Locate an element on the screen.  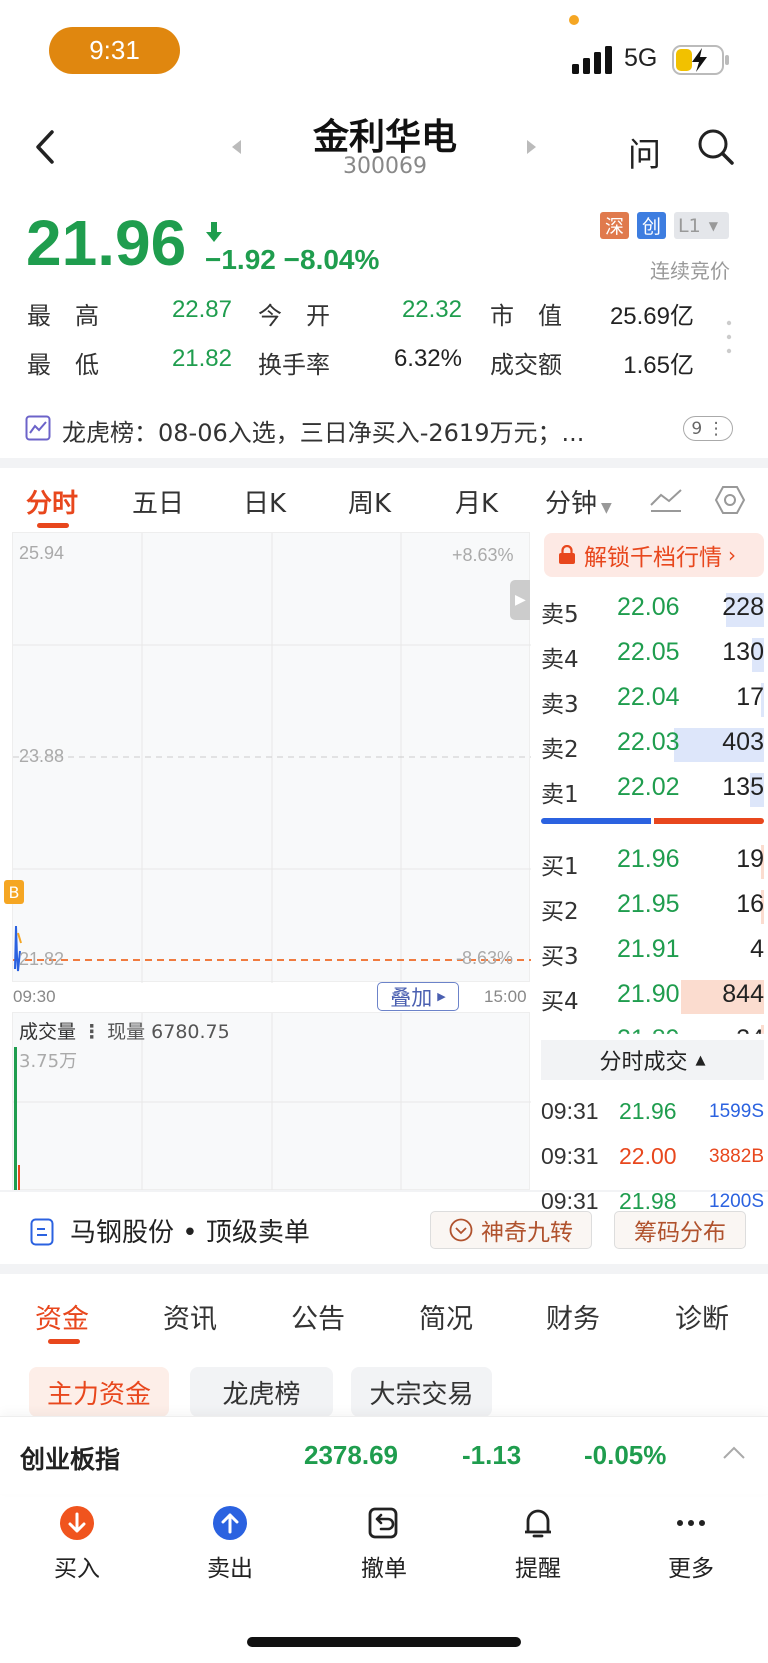
subtab-dragon-tiger: 龙虎榜 is located at coordinates (261, 1392).